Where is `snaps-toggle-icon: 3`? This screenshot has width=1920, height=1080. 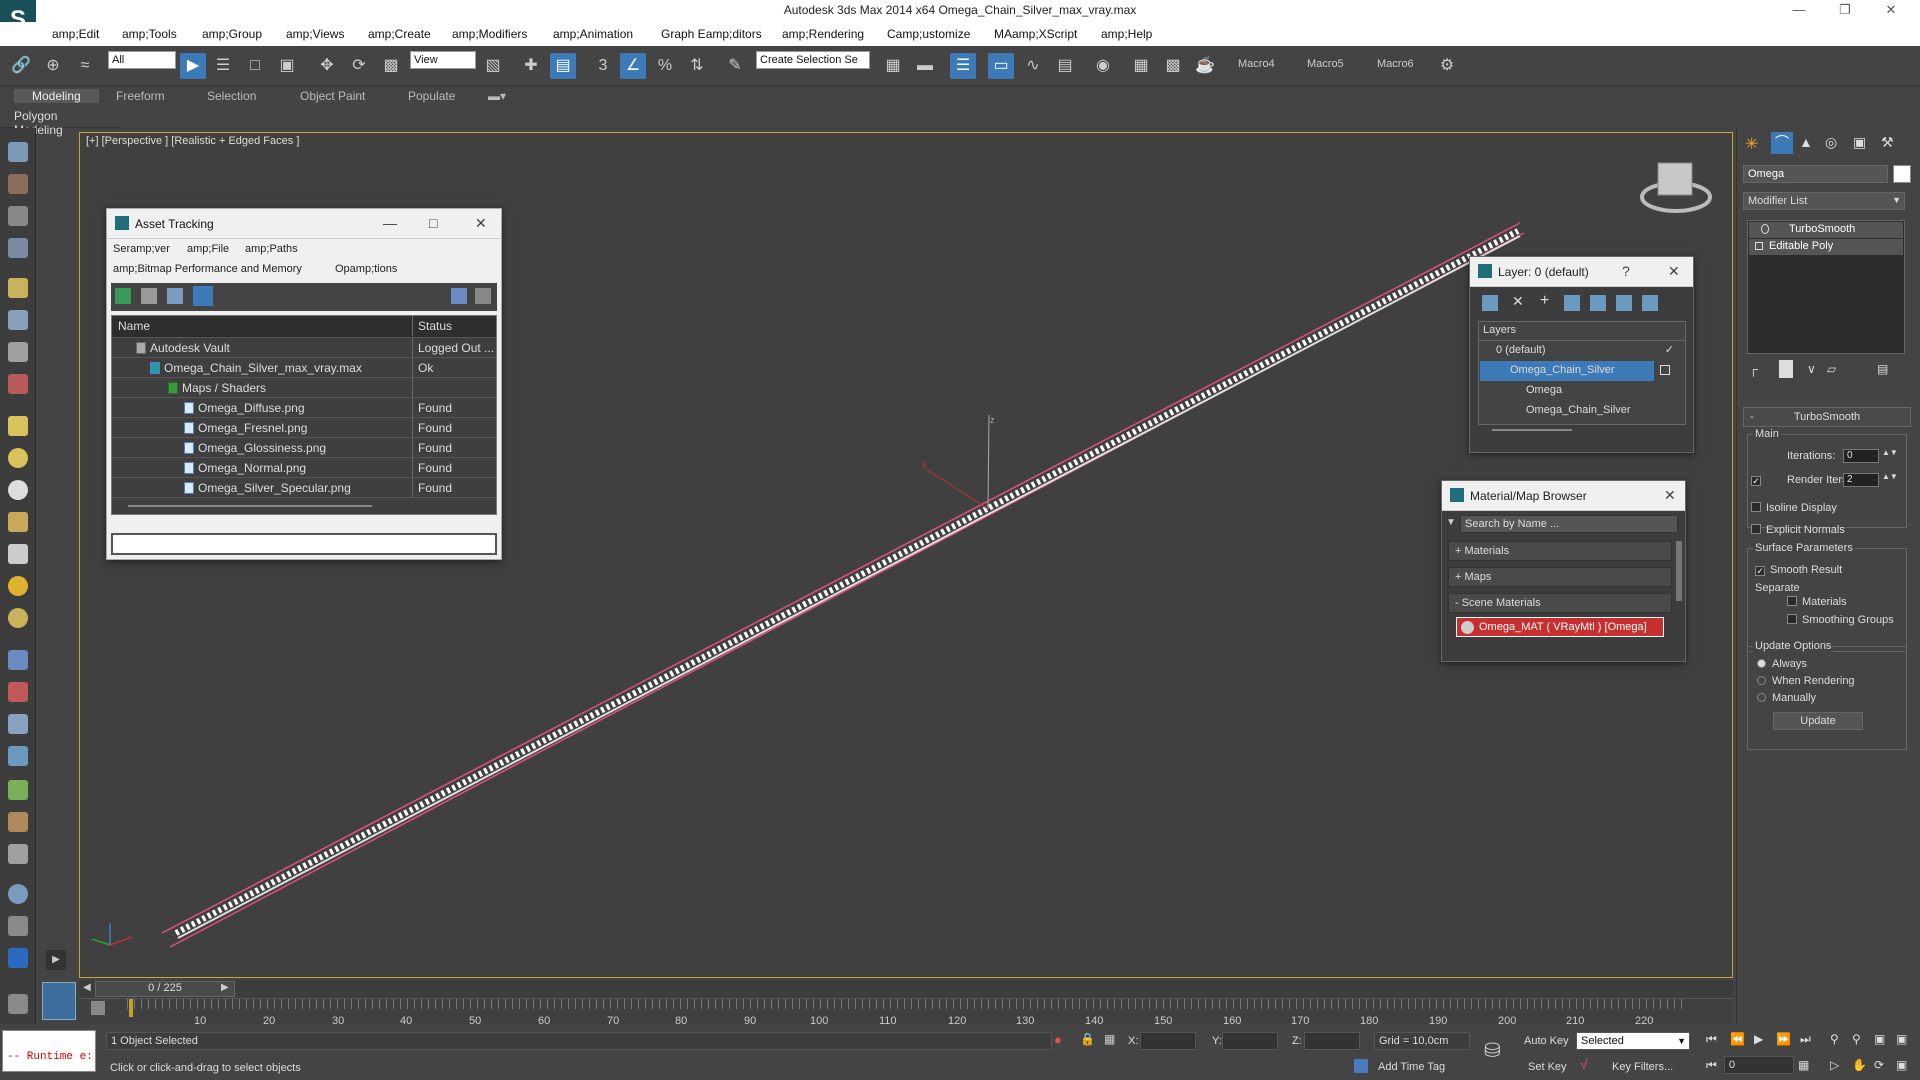
snaps-toggle-icon: 3 is located at coordinates (603, 66).